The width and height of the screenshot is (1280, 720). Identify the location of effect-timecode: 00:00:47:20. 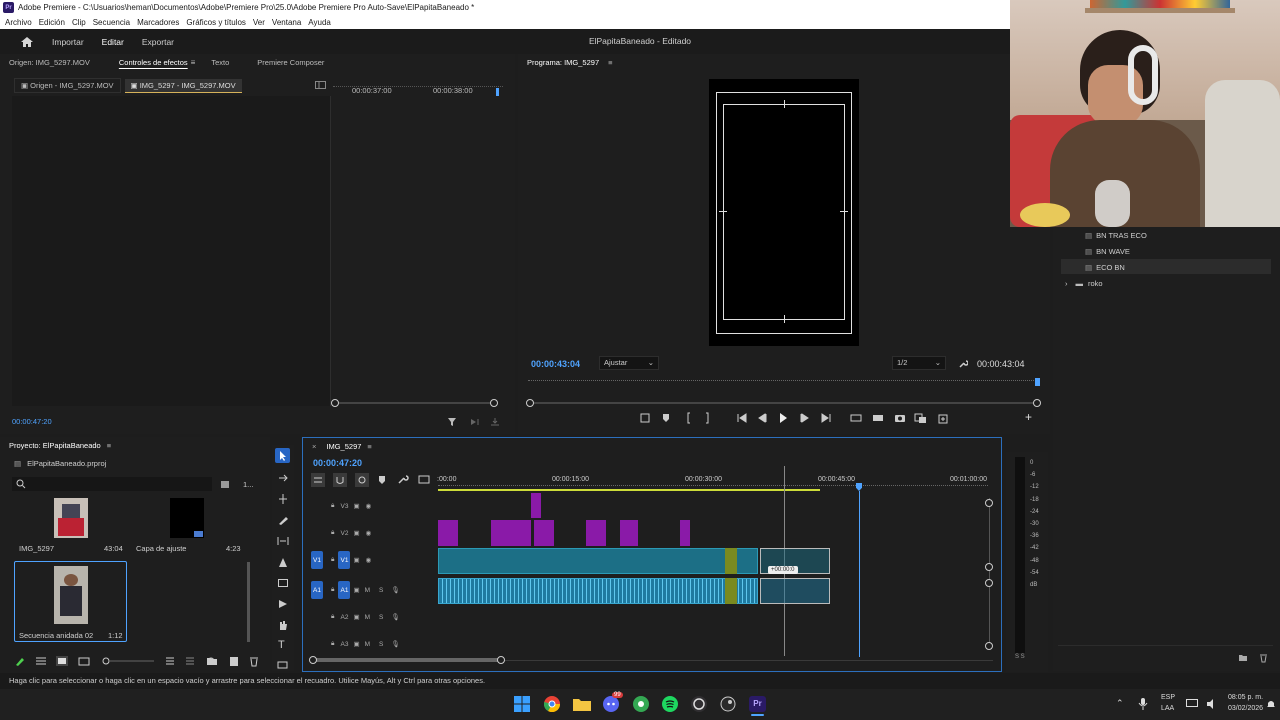
(32, 421).